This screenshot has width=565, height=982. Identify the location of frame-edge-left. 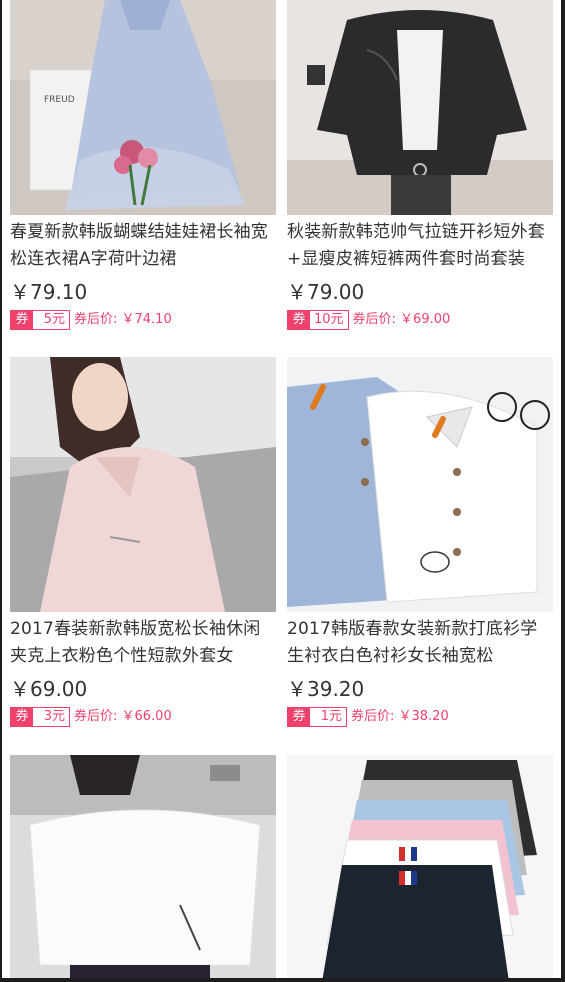
(1, 491).